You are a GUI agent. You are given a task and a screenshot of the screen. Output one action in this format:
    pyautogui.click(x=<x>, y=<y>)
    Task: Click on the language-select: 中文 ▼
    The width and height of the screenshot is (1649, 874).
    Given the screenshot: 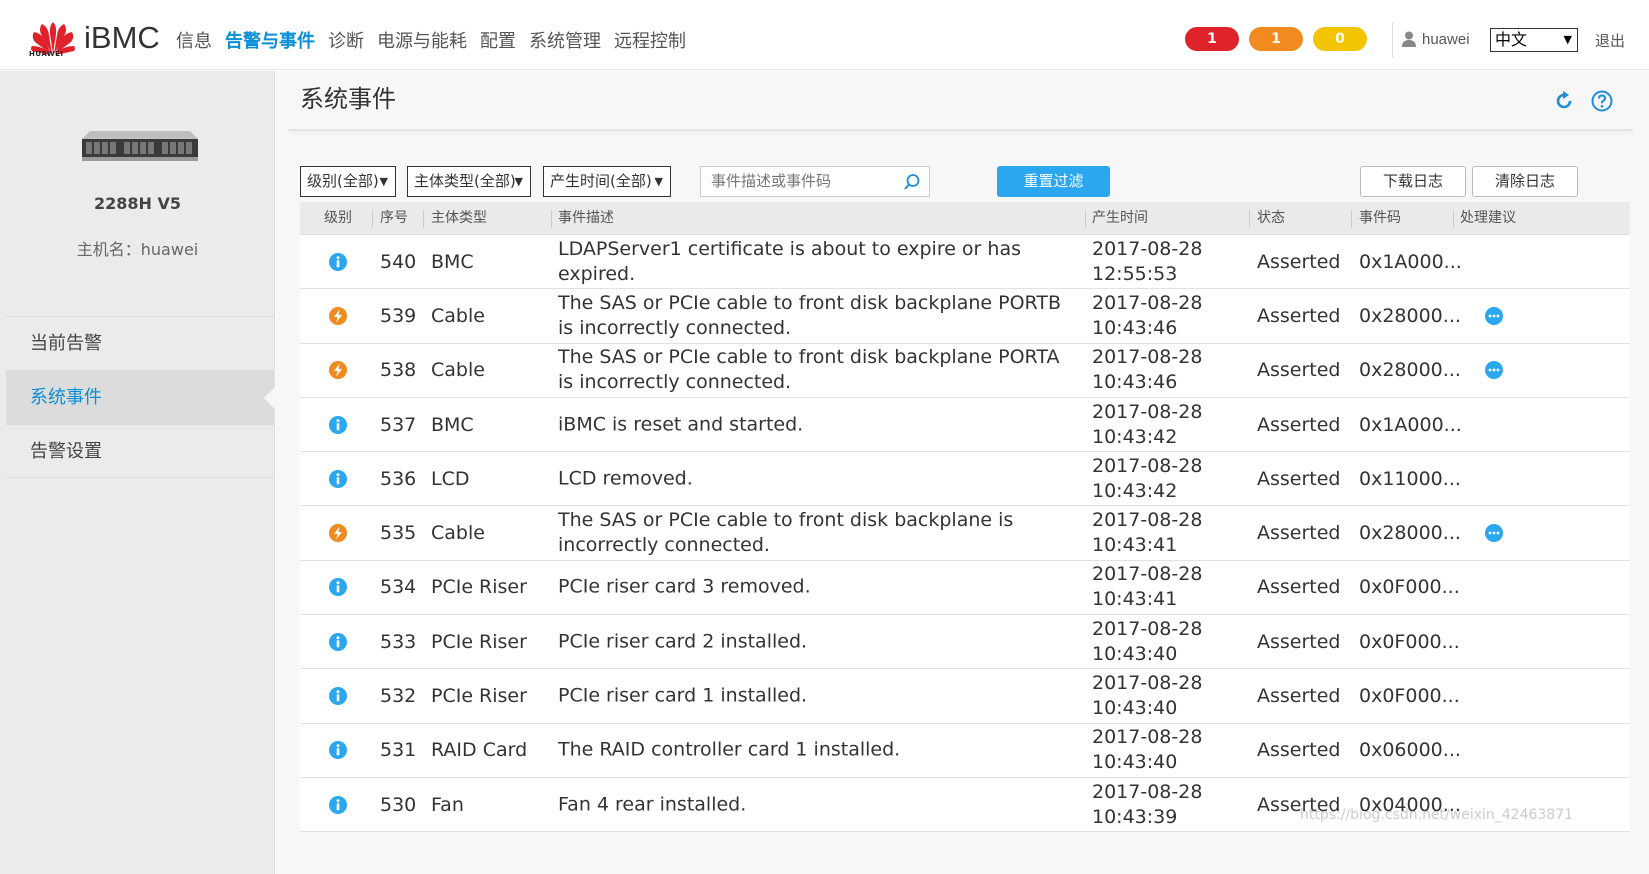 What is the action you would take?
    pyautogui.click(x=1534, y=40)
    